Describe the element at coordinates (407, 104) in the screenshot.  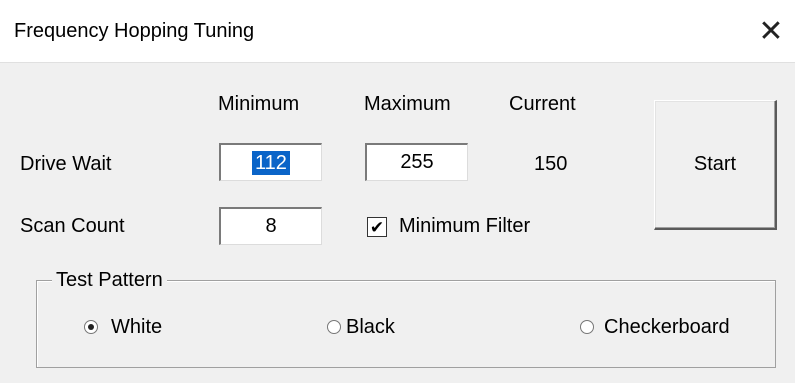
I see `column-header-maximum: Maximum` at that location.